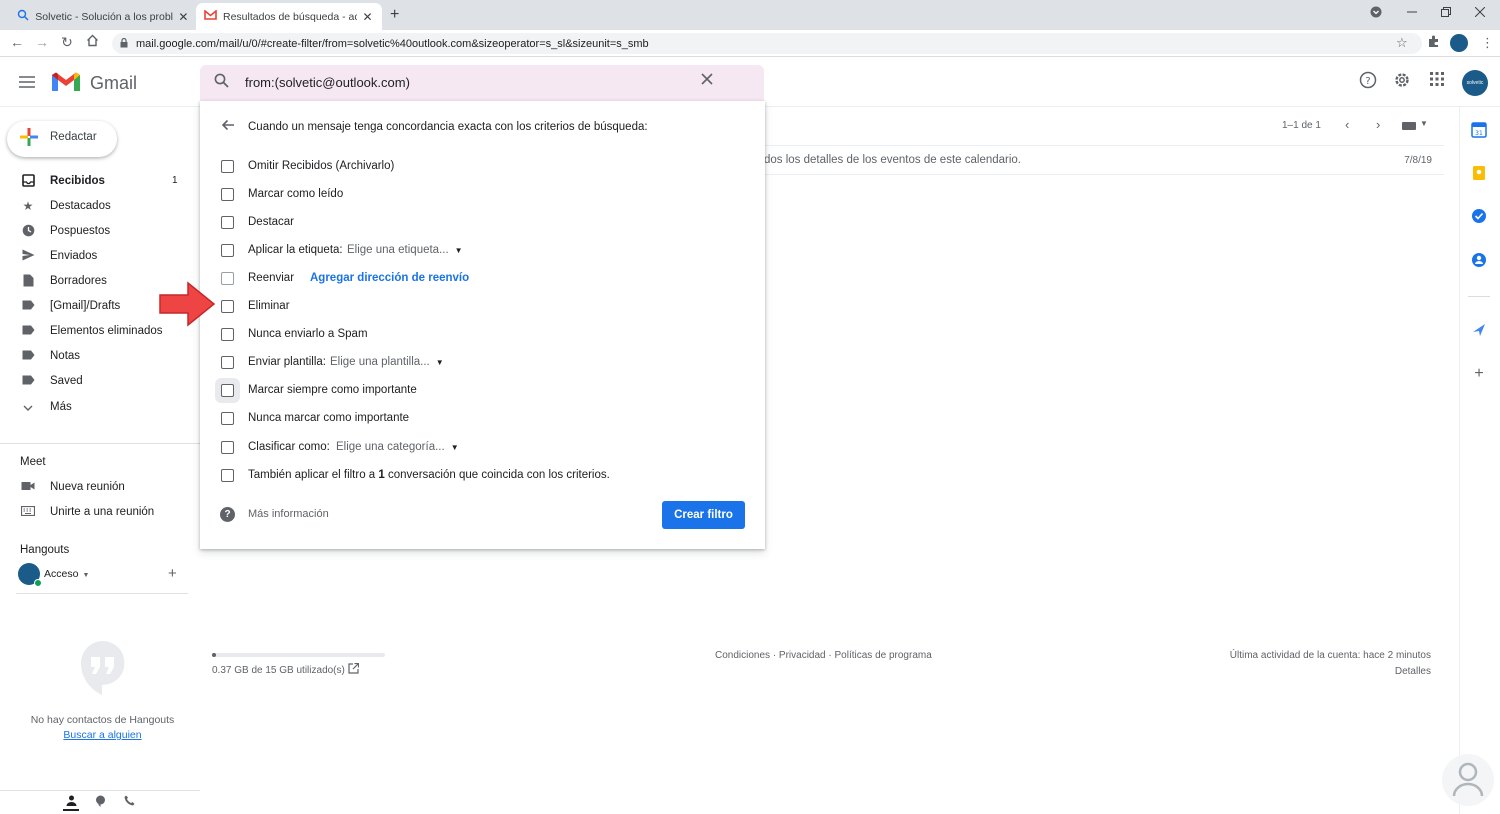 This screenshot has height=814, width=1500. What do you see at coordinates (394, 15) in the screenshot?
I see `new-tab-button: +` at bounding box center [394, 15].